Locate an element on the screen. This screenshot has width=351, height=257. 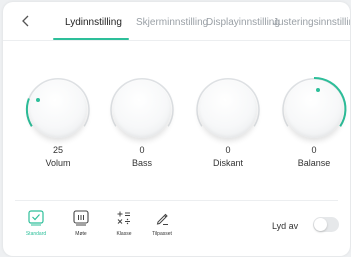
tab-divider is located at coordinates (176, 40).